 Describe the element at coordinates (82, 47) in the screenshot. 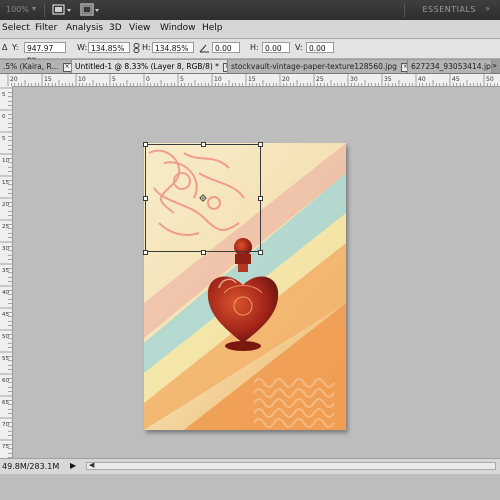

I see `width-label: W:` at that location.